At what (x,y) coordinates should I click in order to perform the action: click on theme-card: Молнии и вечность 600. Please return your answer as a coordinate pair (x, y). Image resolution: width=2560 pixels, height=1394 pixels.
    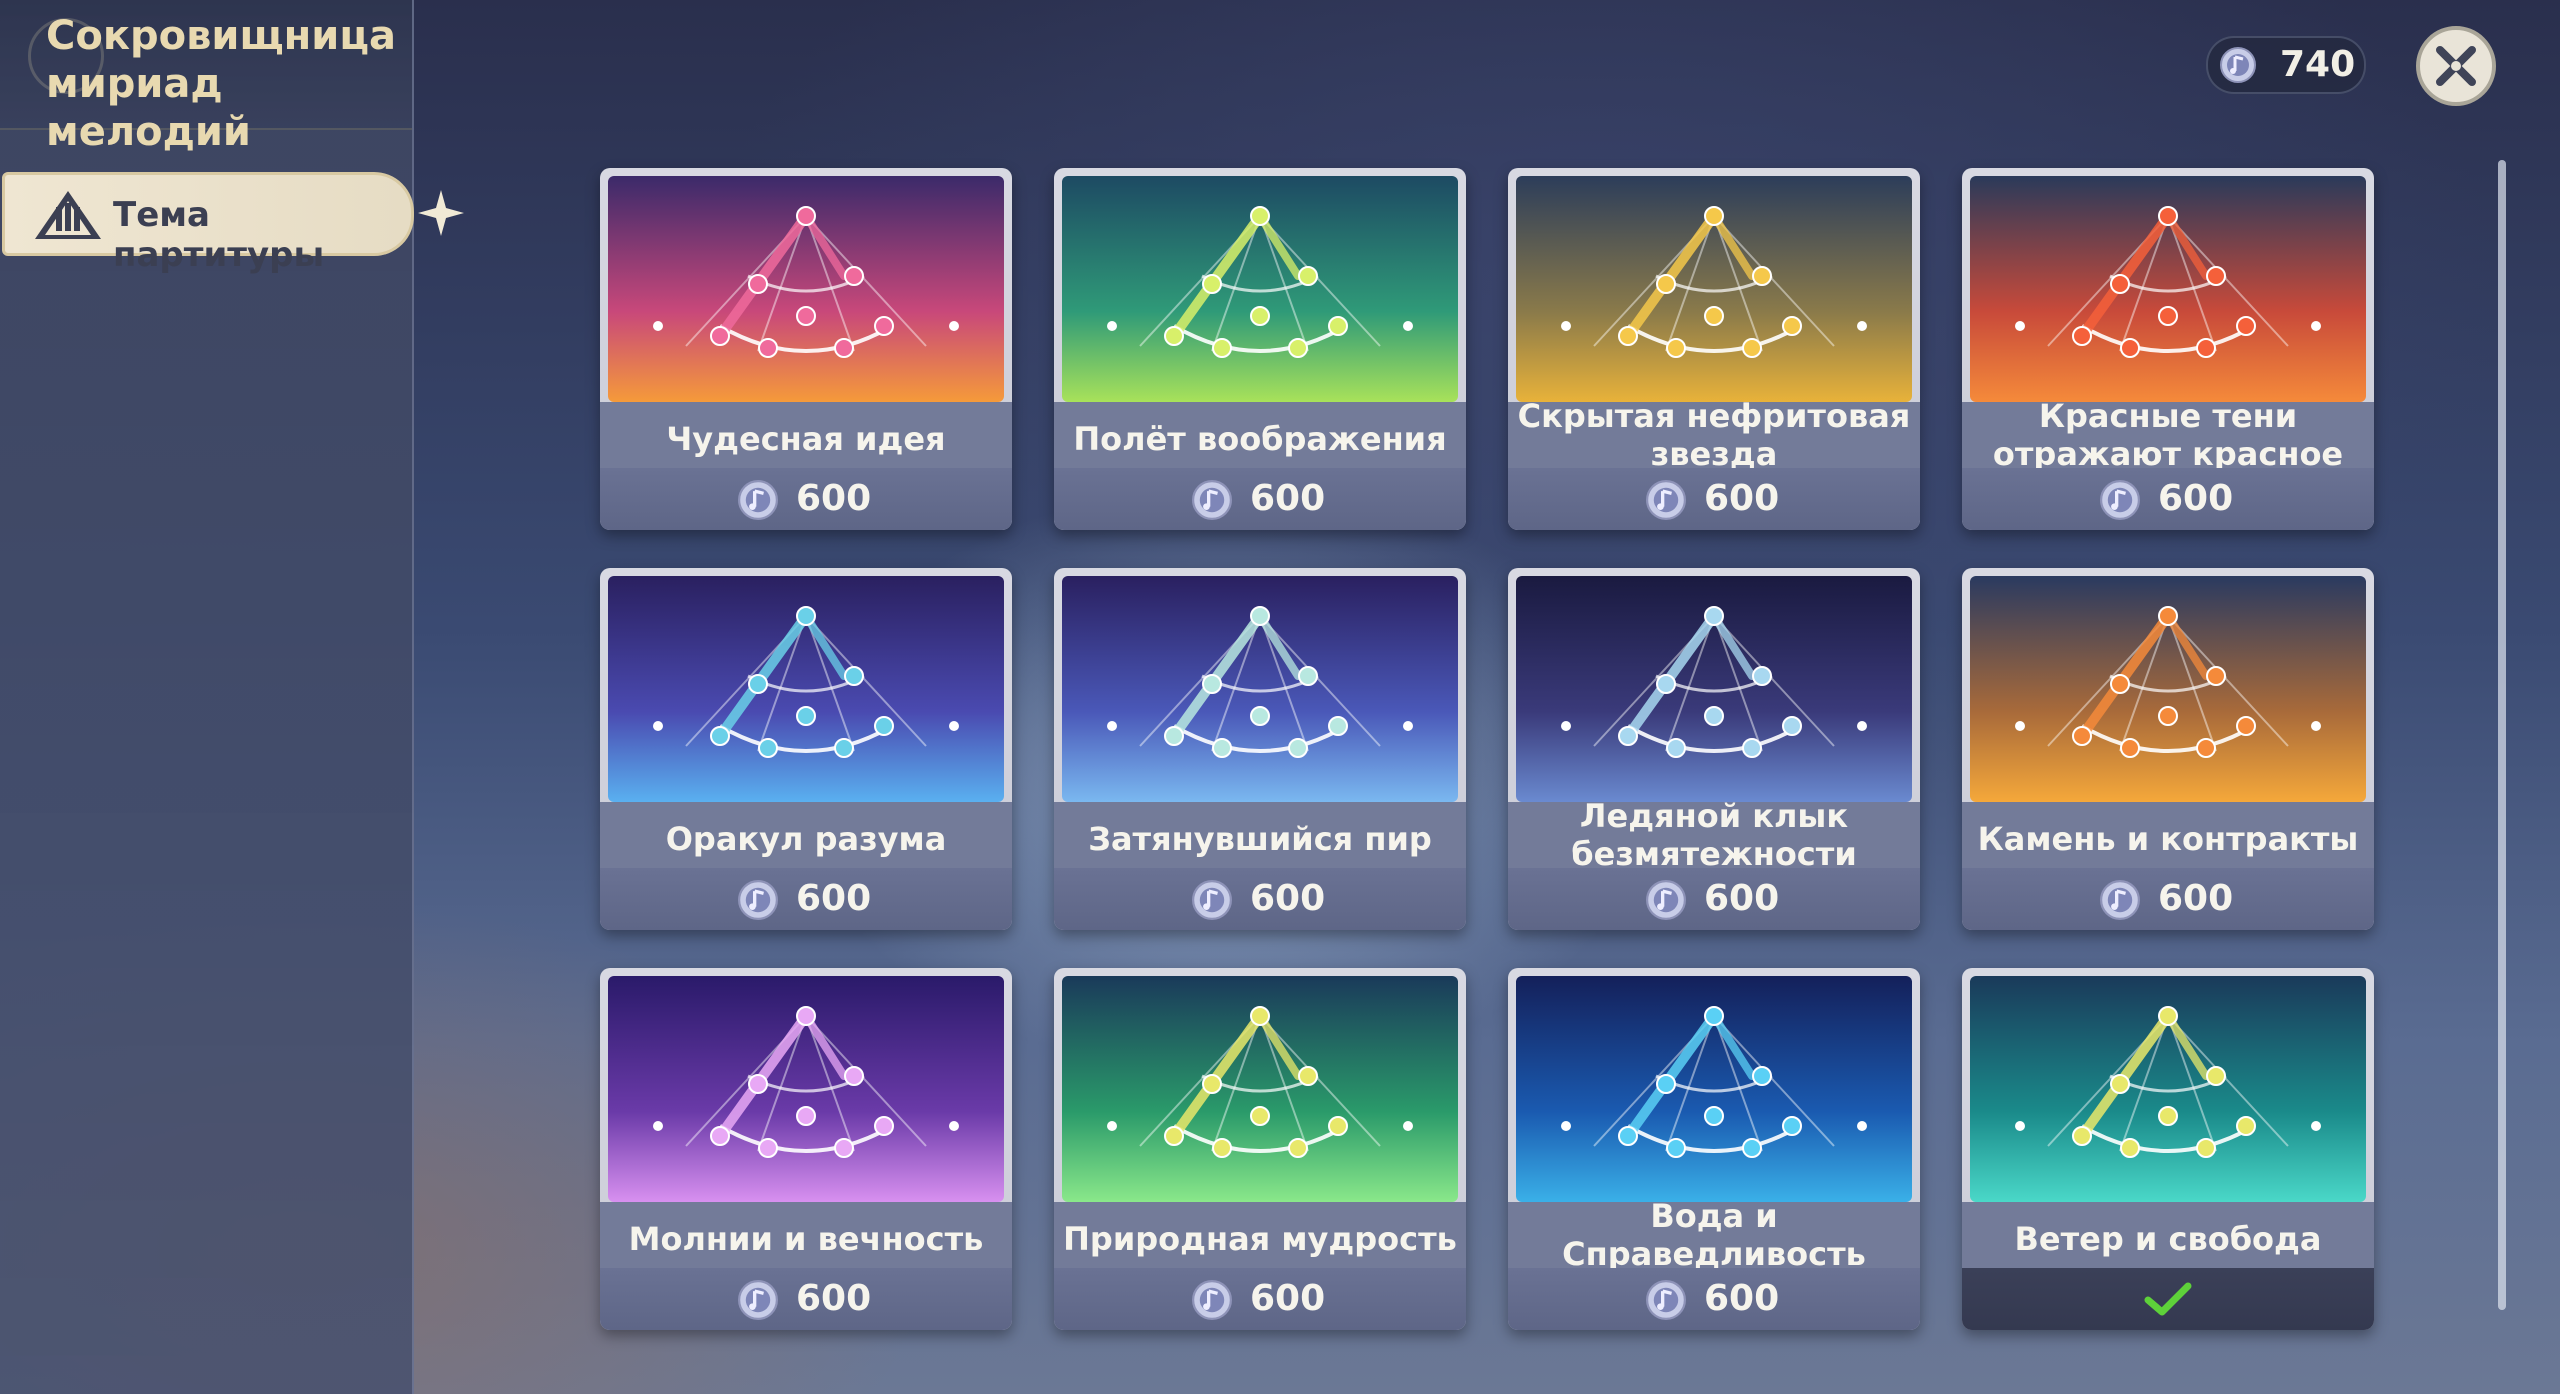
    Looking at the image, I should click on (806, 1149).